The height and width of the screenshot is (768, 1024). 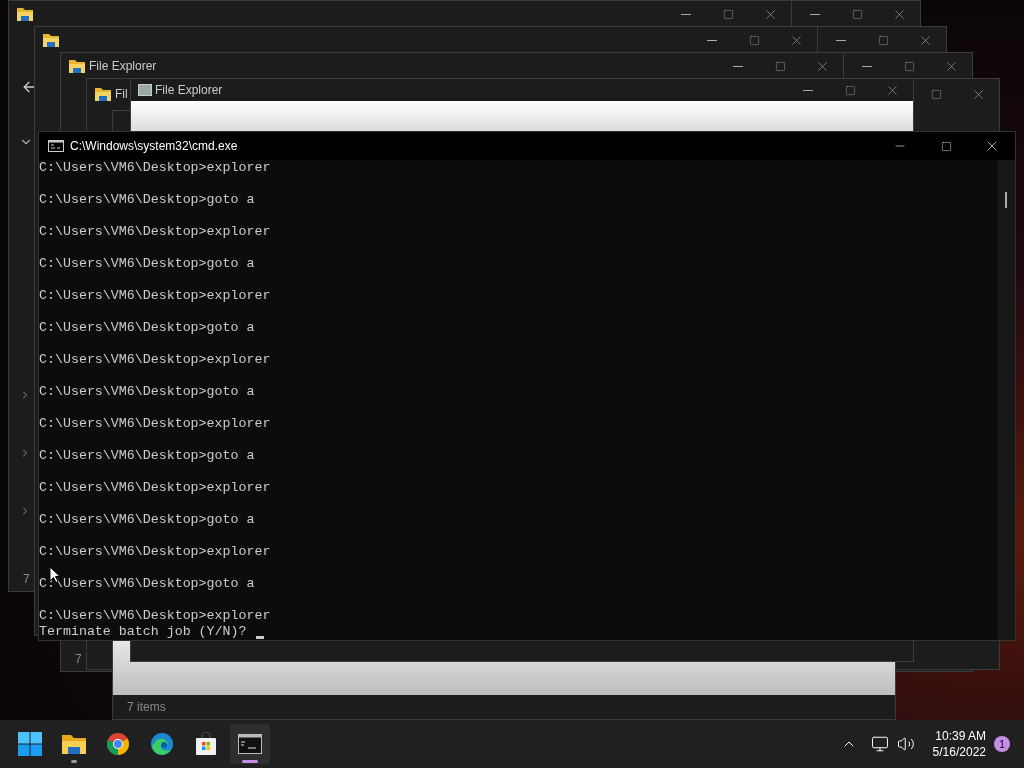 What do you see at coordinates (959, 752) in the screenshot?
I see `clock-date: 5/16/2022` at bounding box center [959, 752].